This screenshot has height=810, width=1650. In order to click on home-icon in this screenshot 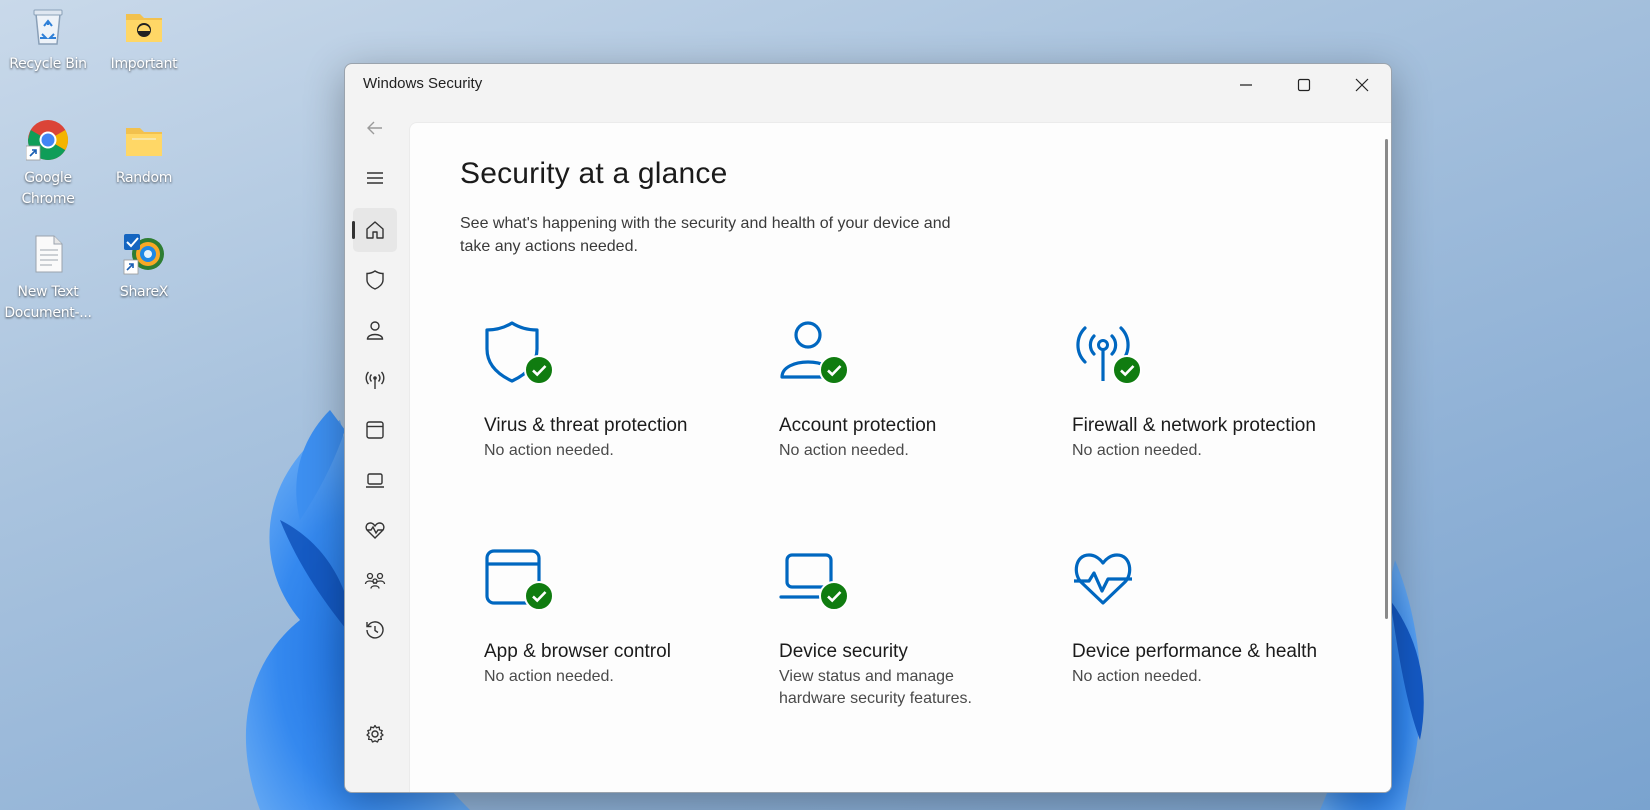, I will do `click(375, 230)`.